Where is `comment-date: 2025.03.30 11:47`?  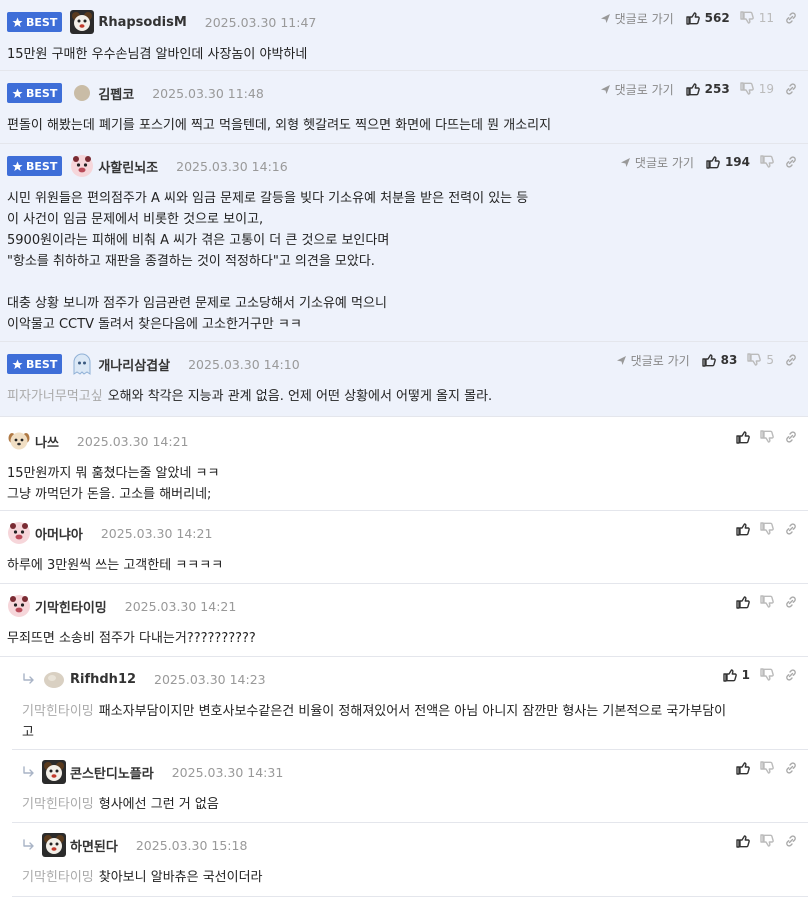
comment-date: 2025.03.30 11:47 is located at coordinates (260, 22).